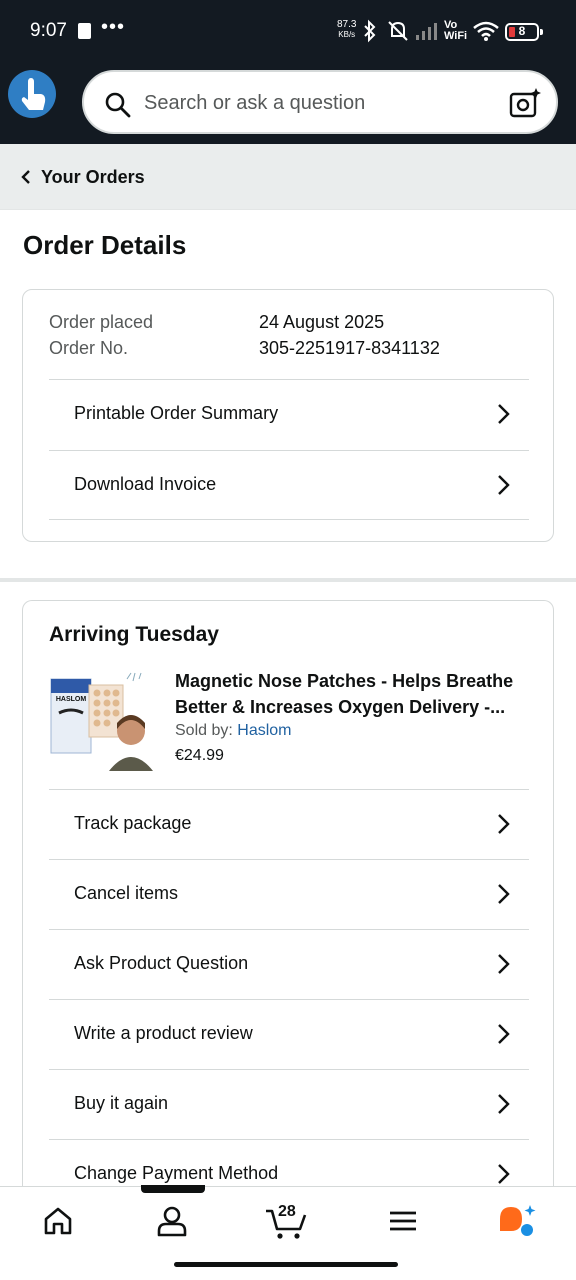 This screenshot has width=576, height=1280. Describe the element at coordinates (518, 1222) in the screenshot. I see `assistant-icon` at that location.